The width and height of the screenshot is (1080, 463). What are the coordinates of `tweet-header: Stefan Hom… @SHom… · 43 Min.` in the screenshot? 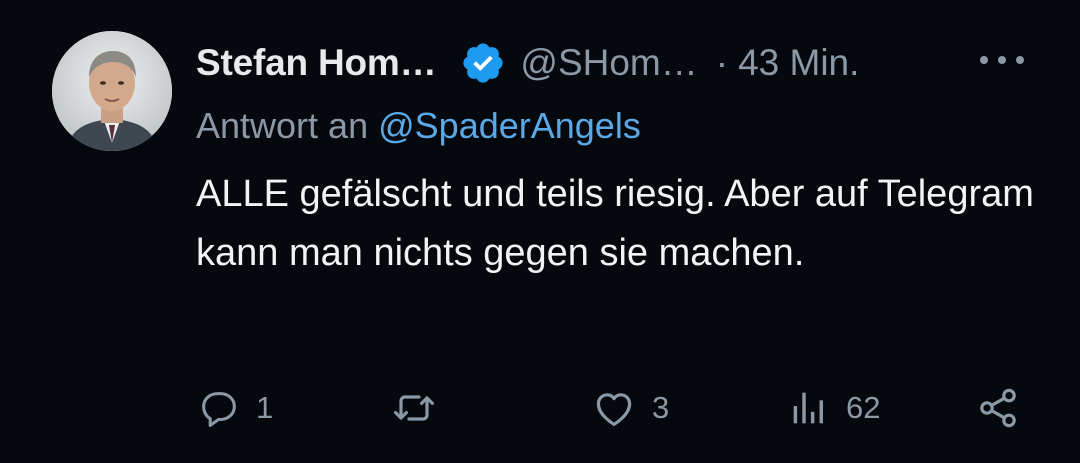 It's located at (621, 63).